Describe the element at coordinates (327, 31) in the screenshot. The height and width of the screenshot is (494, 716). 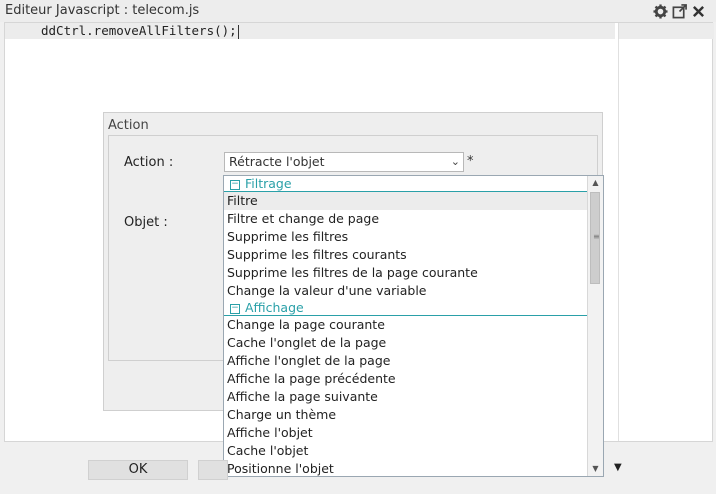
I see `code-line: ddCtrl.removeAllFilters();` at that location.